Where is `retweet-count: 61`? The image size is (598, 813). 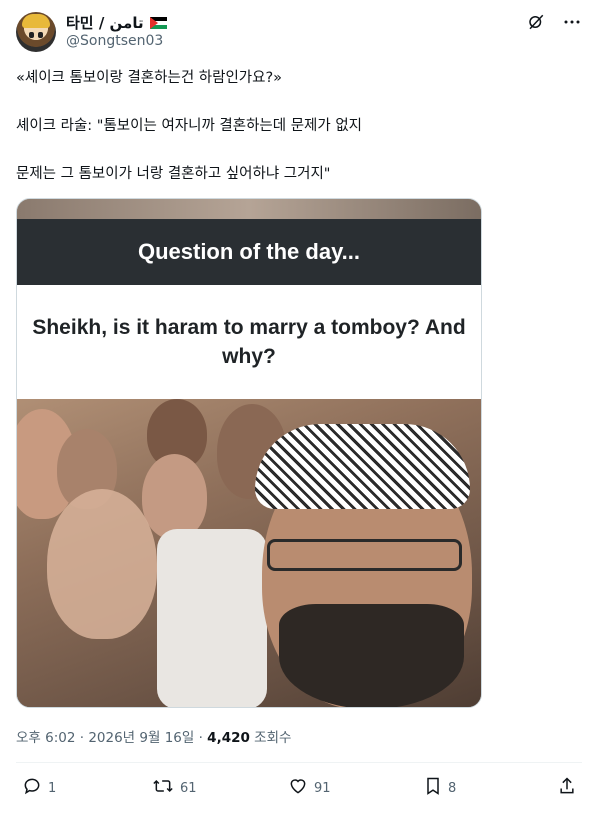
retweet-count: 61 is located at coordinates (188, 788).